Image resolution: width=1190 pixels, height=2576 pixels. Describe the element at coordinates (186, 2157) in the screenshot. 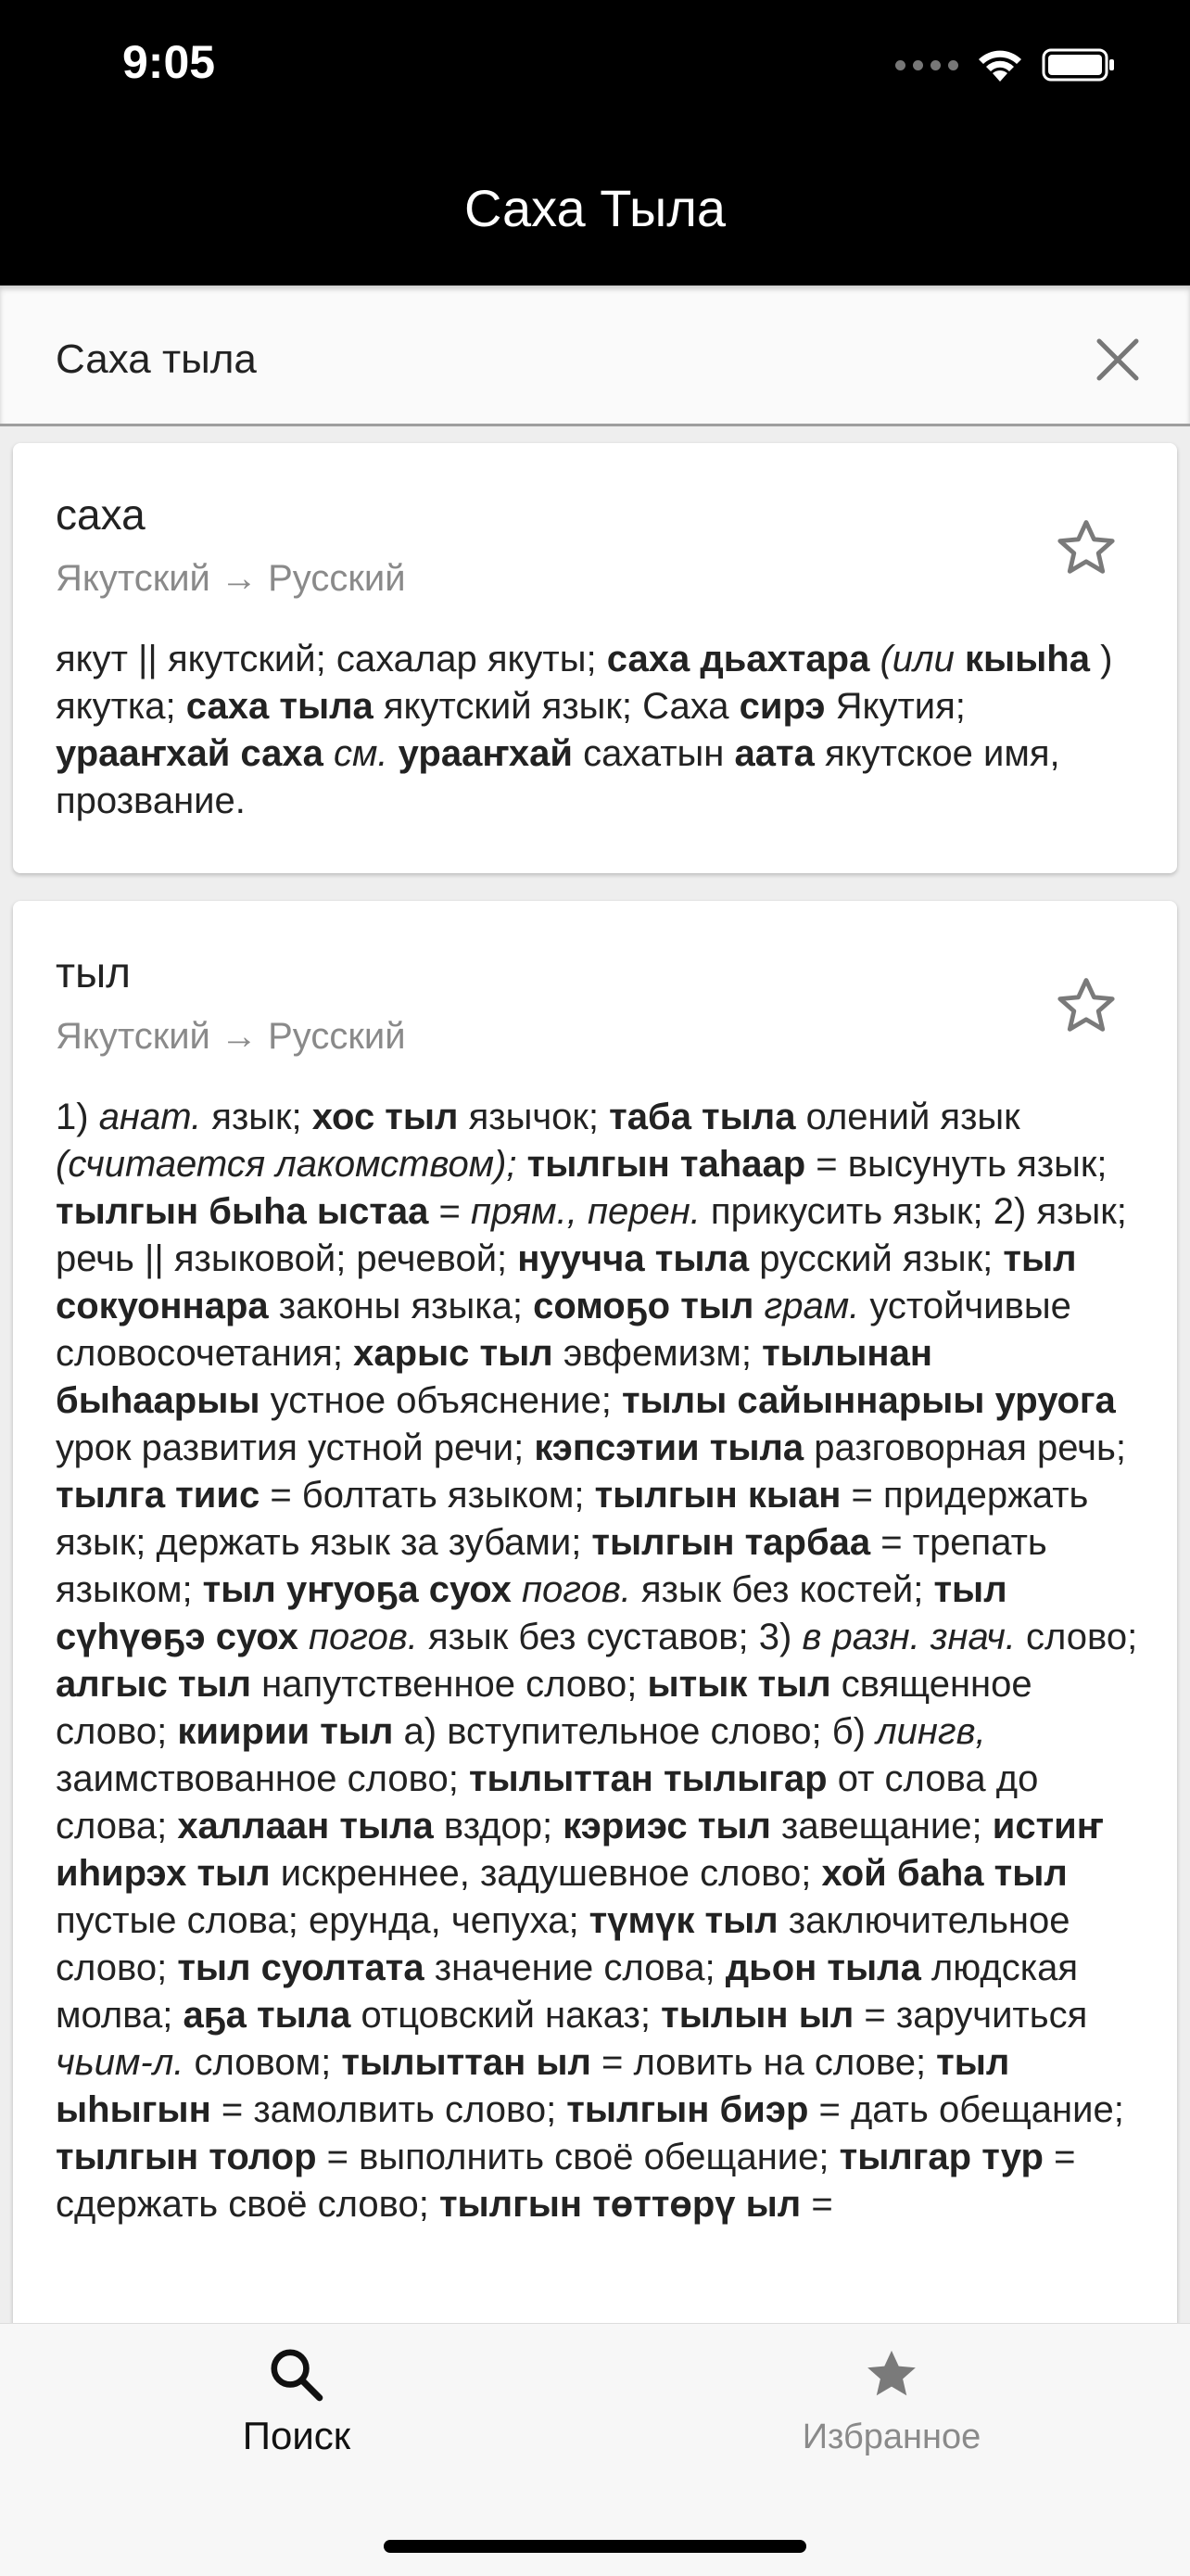

I see `definition-segment: тылгын толор` at that location.